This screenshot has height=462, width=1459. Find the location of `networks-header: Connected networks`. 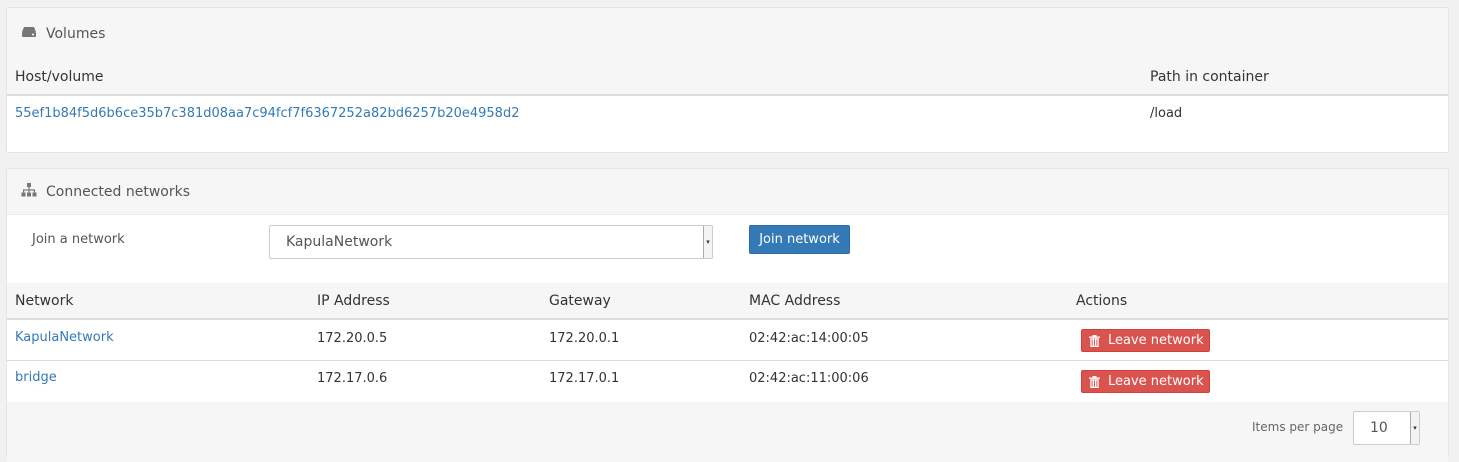

networks-header: Connected networks is located at coordinates (727, 192).